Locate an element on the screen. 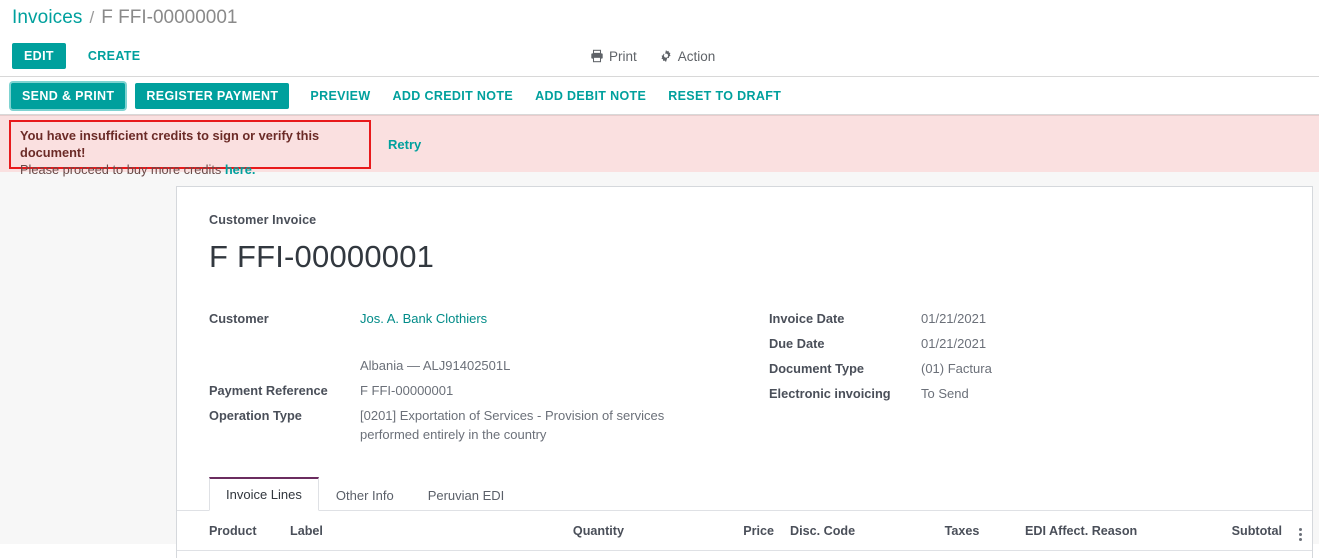 This screenshot has width=1319, height=558. field-gap is located at coordinates (489, 345).